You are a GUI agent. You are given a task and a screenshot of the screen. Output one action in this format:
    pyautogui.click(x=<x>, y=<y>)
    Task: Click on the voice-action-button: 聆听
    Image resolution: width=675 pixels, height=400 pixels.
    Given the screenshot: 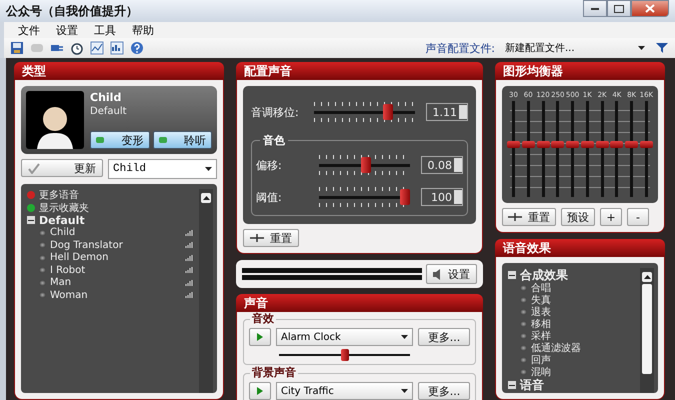 What is the action you would take?
    pyautogui.click(x=182, y=140)
    